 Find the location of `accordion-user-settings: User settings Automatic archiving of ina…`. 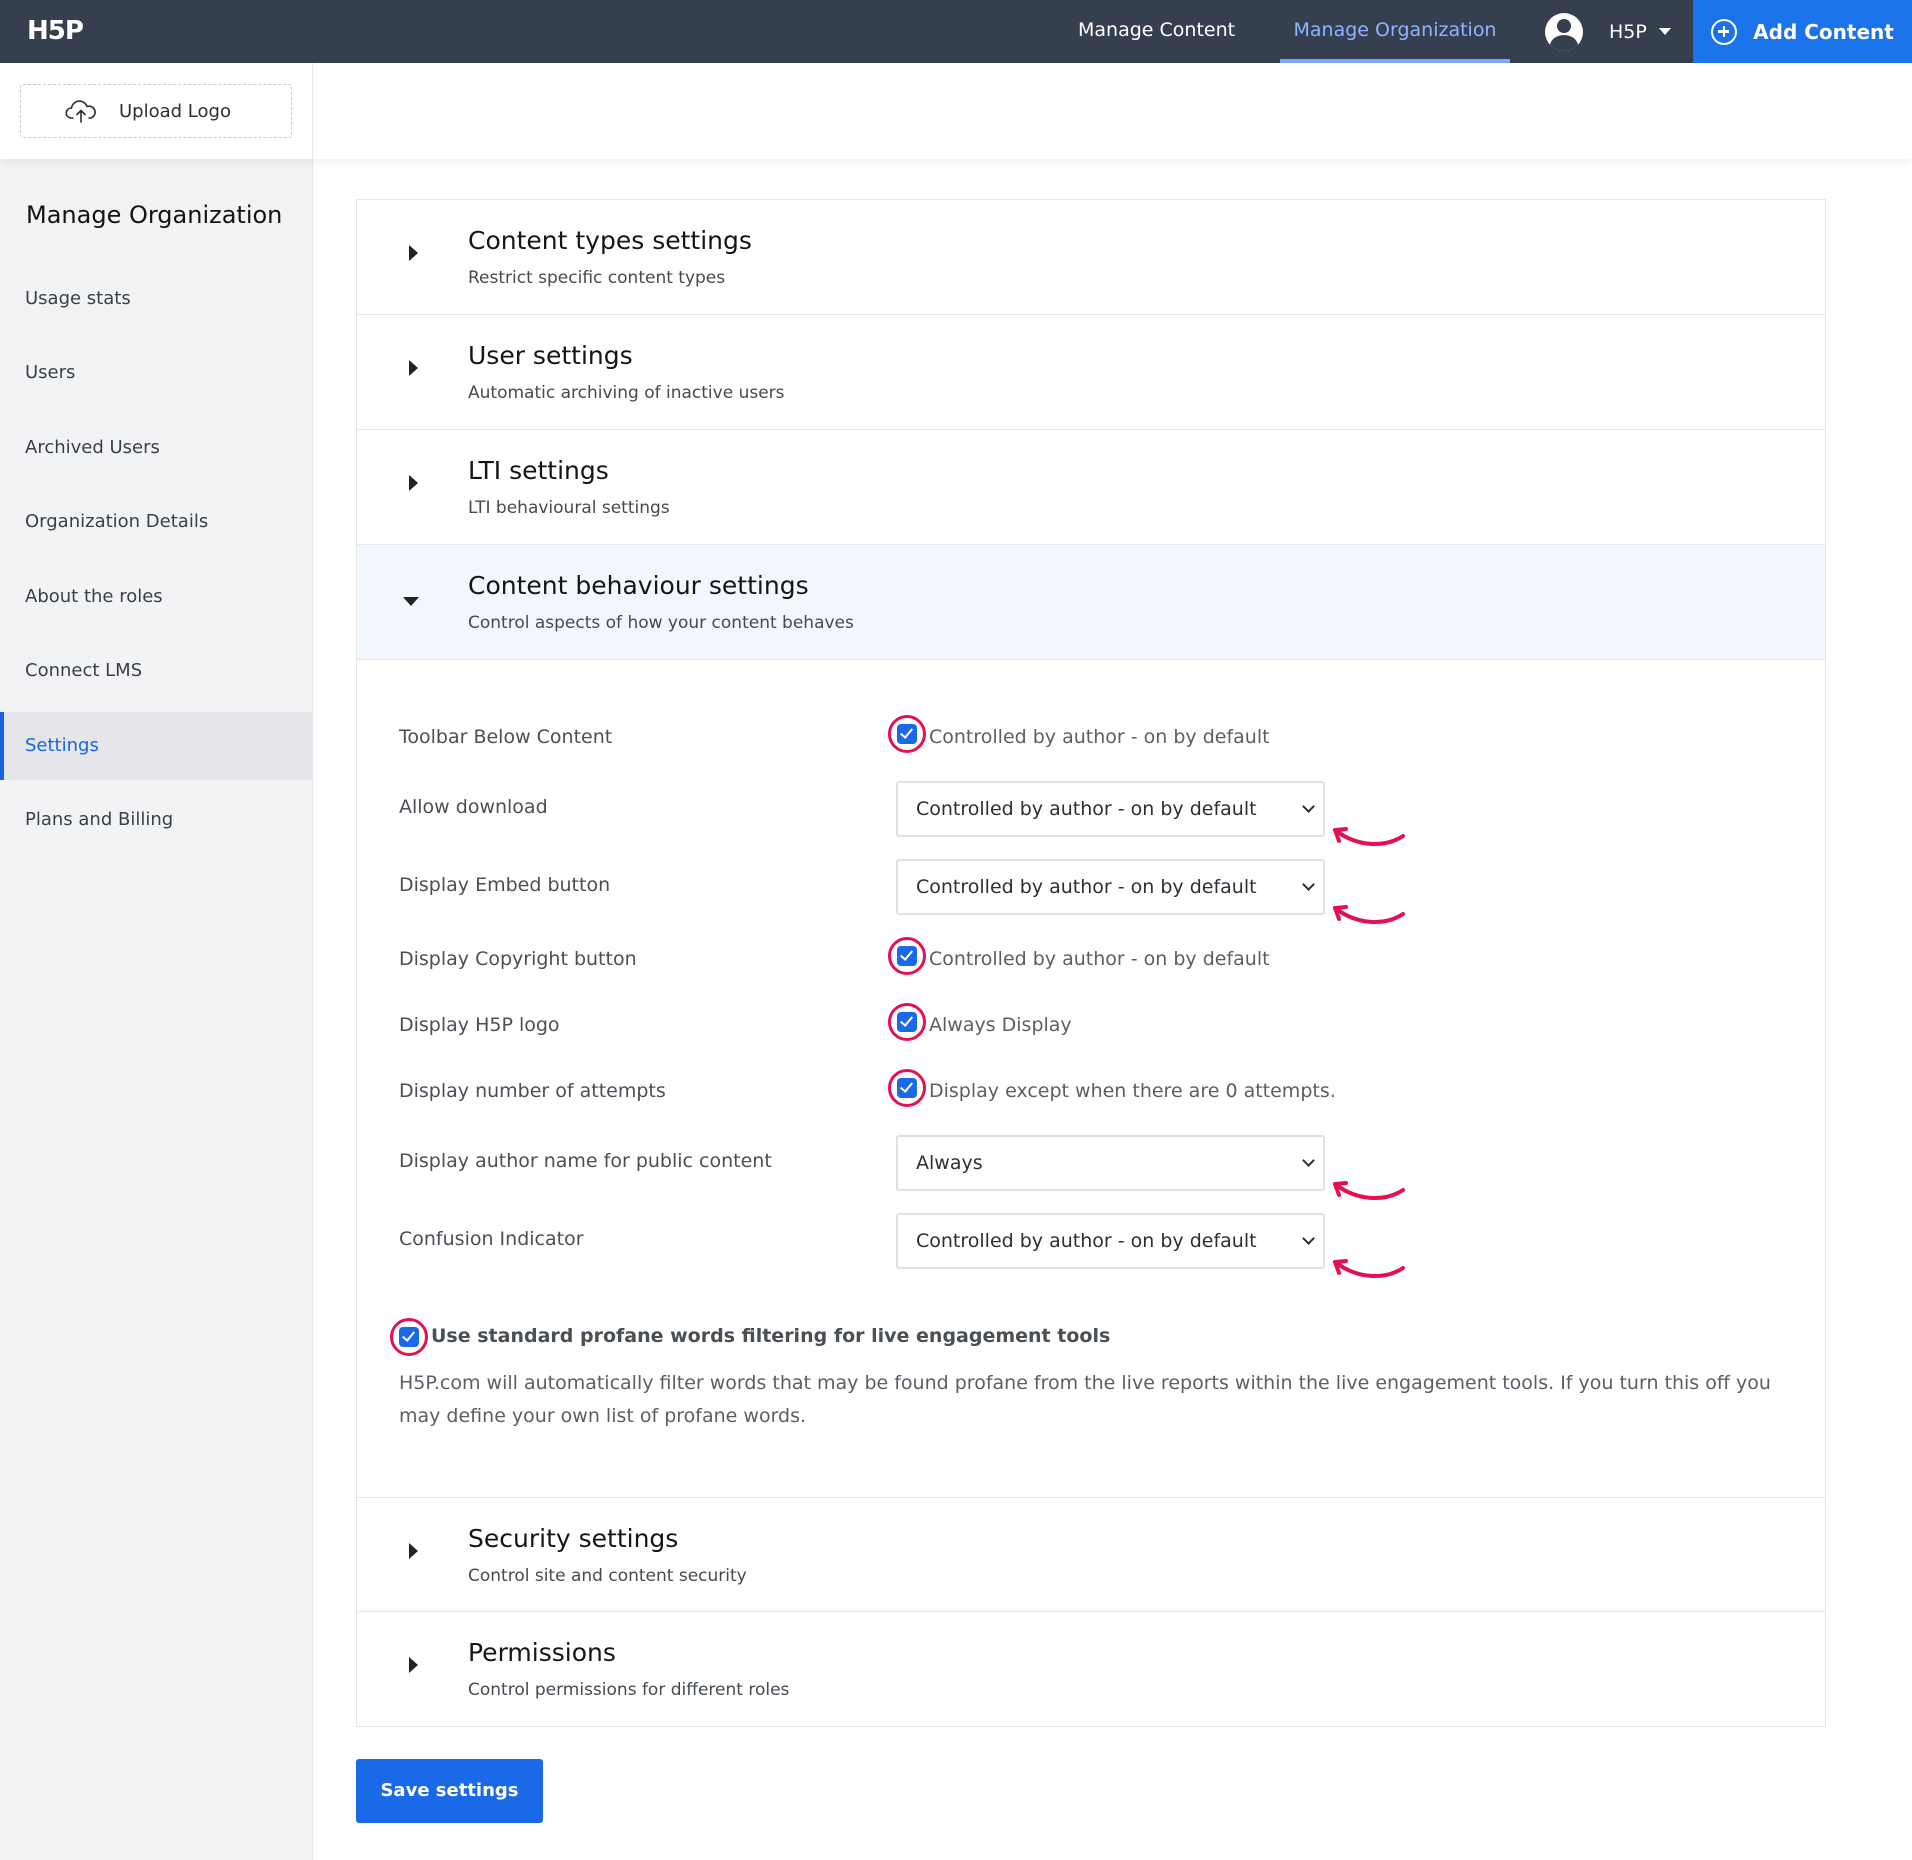

accordion-user-settings: User settings Automatic archiving of ina… is located at coordinates (1091, 372).